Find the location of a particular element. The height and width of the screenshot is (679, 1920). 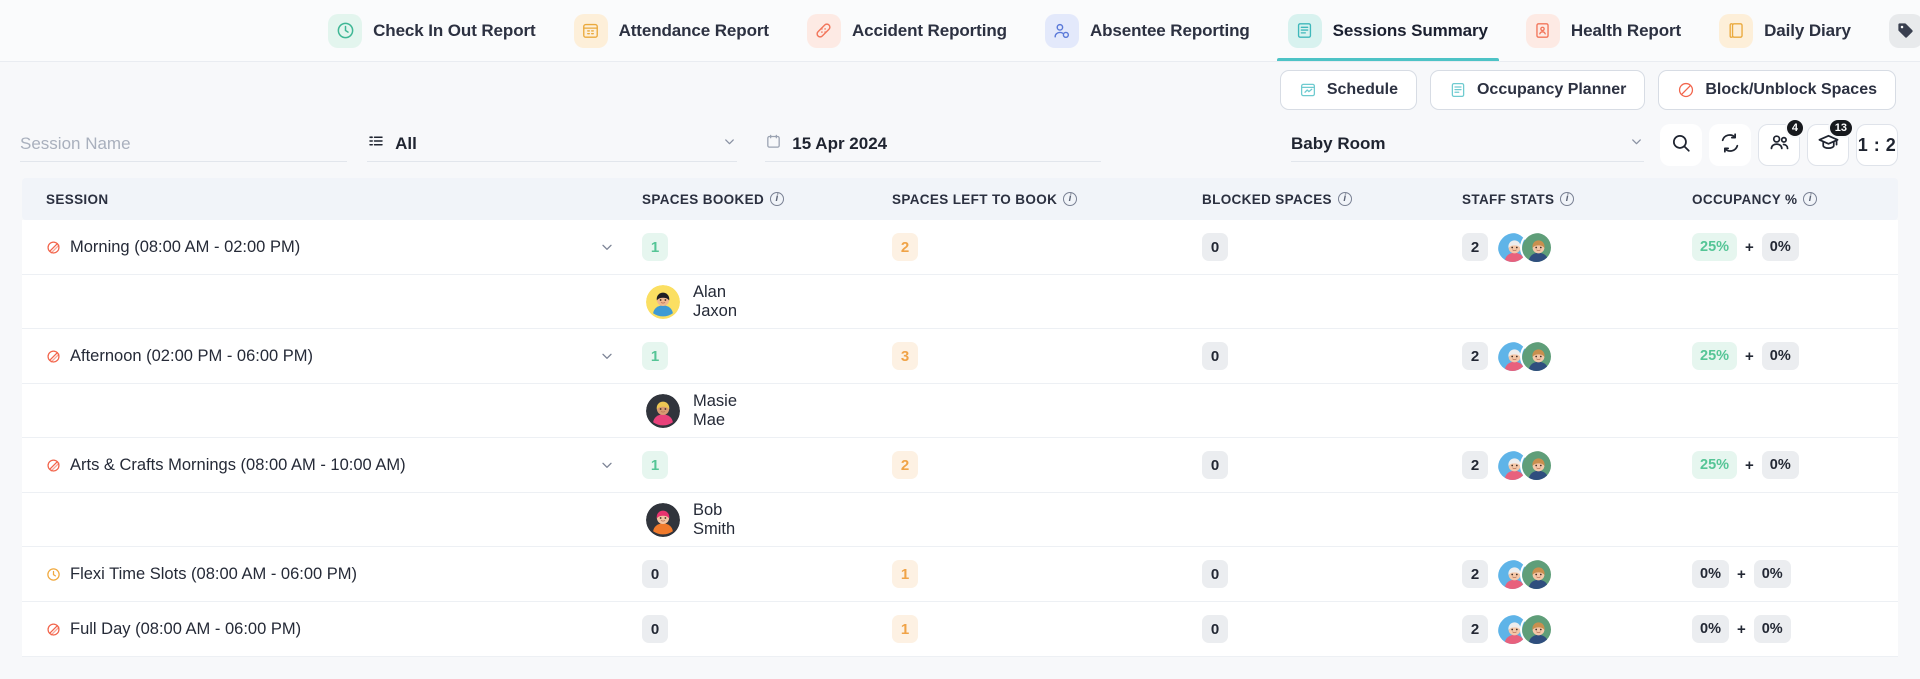

tab-accident-reporting: Accident Reporting is located at coordinates (907, 30).